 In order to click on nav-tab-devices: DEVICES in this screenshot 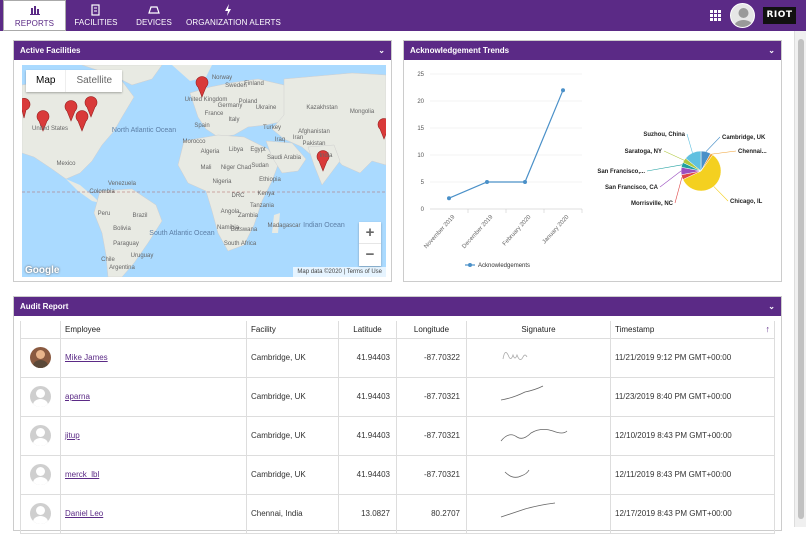, I will do `click(154, 15)`.